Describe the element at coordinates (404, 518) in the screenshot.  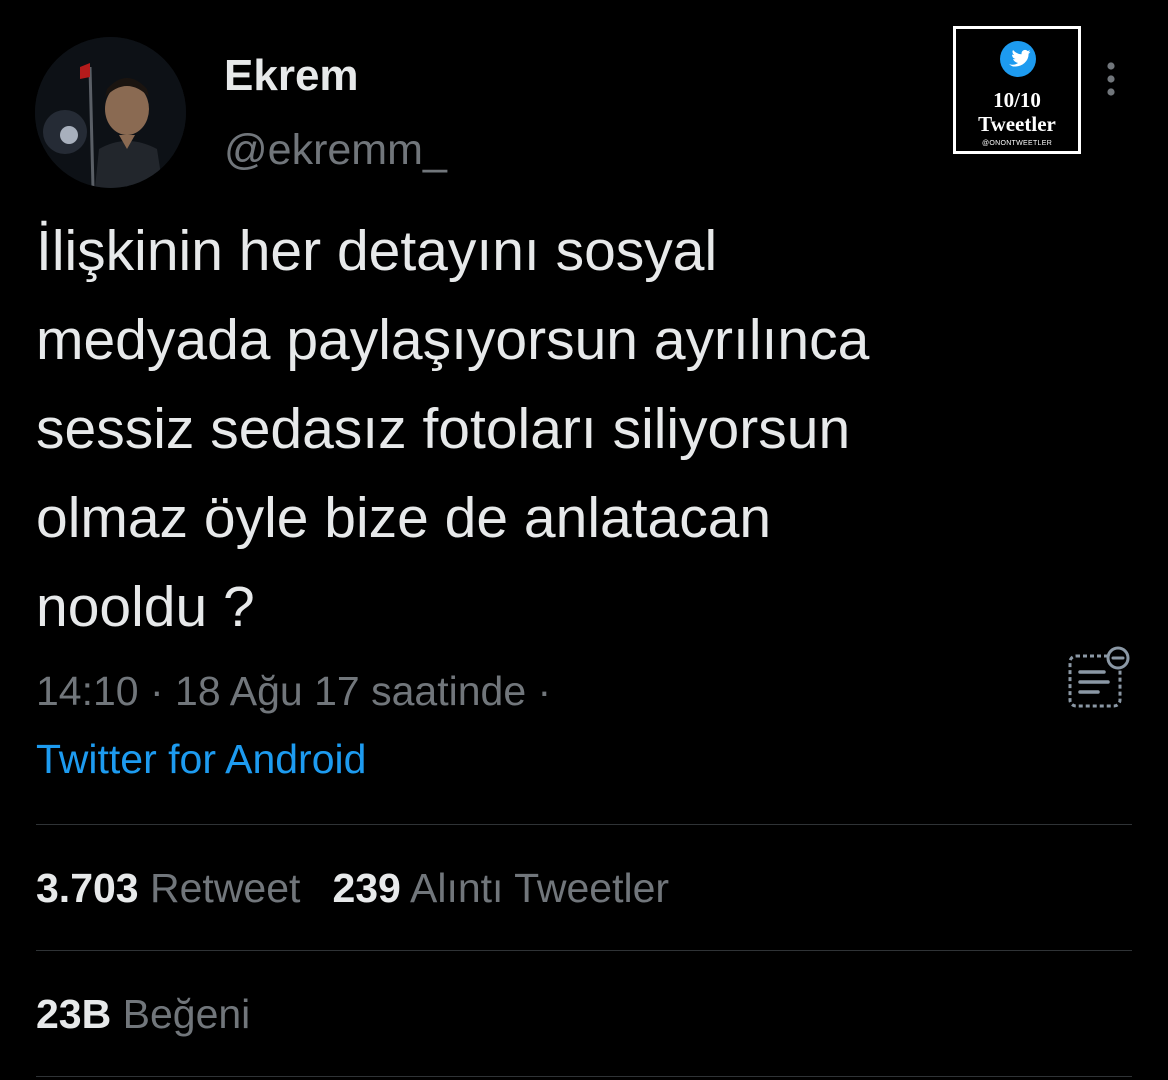
I see `tweet-text-line: olmaz öyle bize de anlatacan` at that location.